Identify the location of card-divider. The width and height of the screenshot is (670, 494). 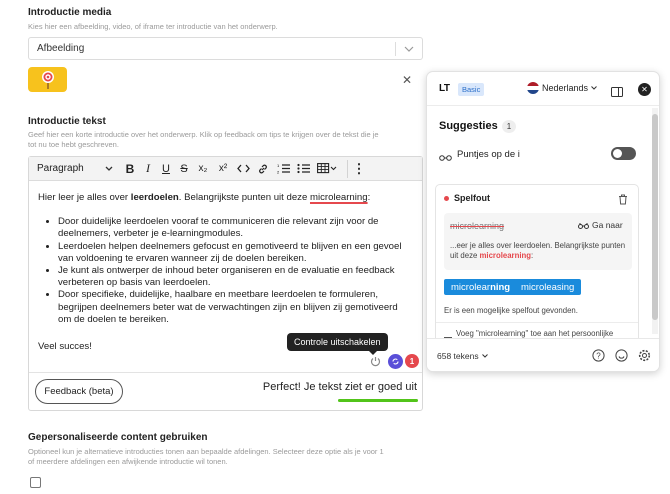
(537, 322).